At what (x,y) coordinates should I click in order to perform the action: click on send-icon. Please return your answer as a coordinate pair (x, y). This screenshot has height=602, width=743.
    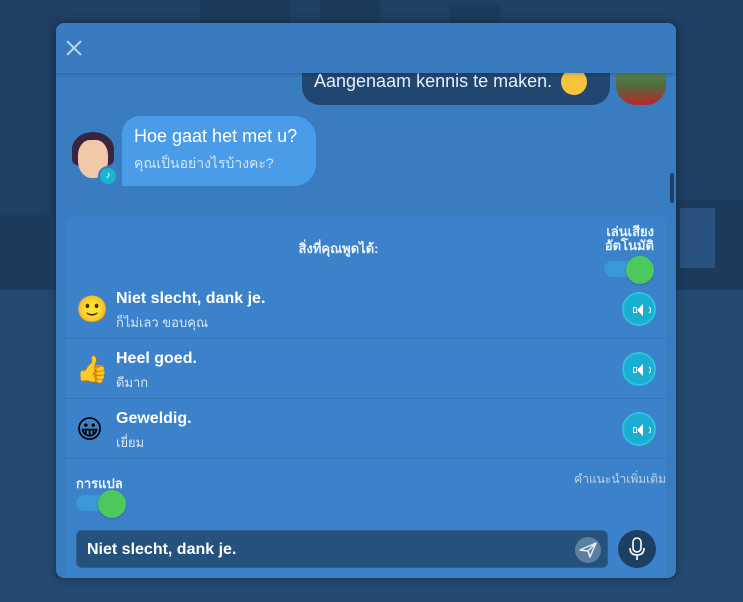
    Looking at the image, I should click on (588, 550).